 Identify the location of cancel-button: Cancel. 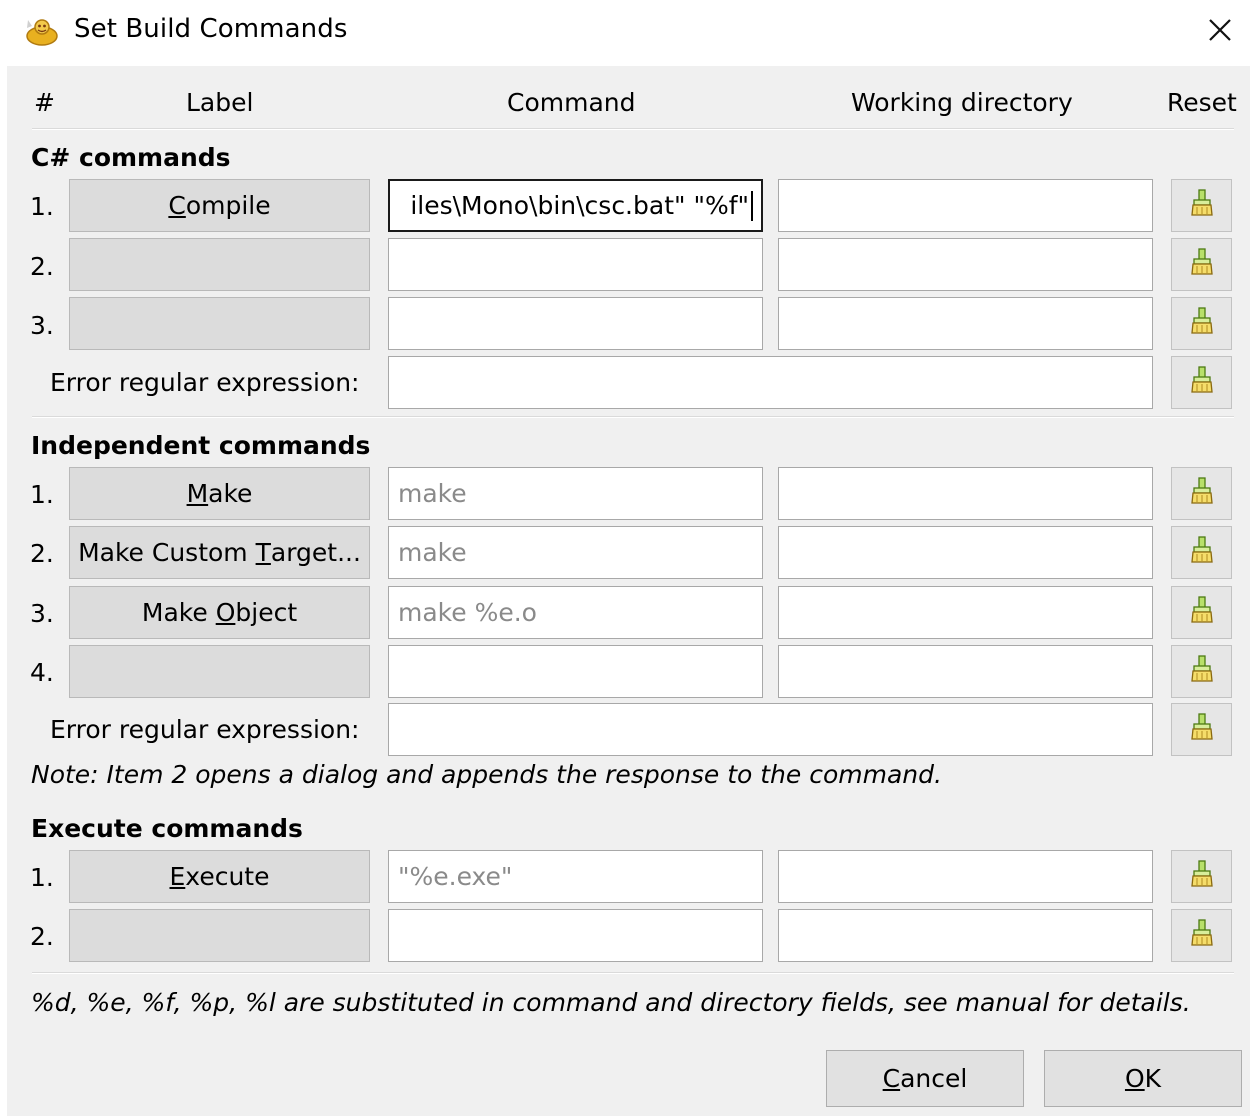
(925, 1078).